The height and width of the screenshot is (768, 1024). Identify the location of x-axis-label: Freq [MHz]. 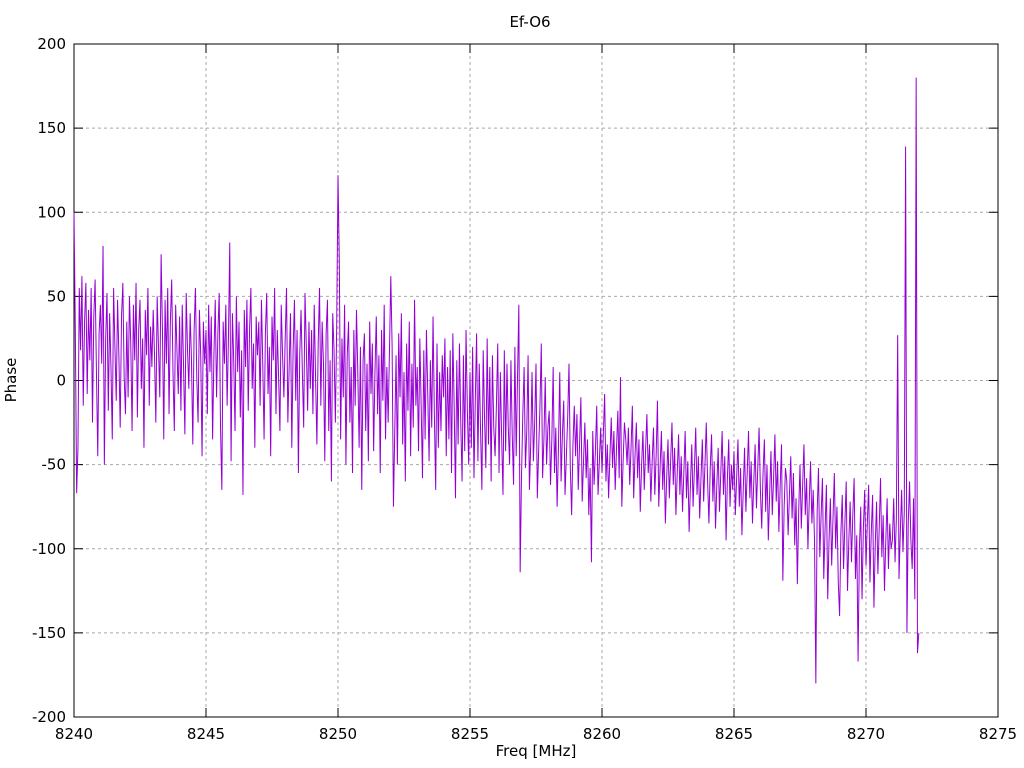
(536, 751).